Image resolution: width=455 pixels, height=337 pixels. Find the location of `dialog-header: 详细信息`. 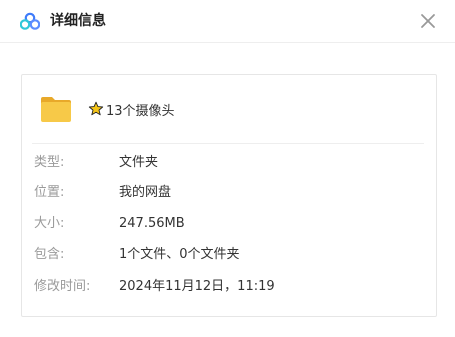

dialog-header: 详细信息 is located at coordinates (227, 21).